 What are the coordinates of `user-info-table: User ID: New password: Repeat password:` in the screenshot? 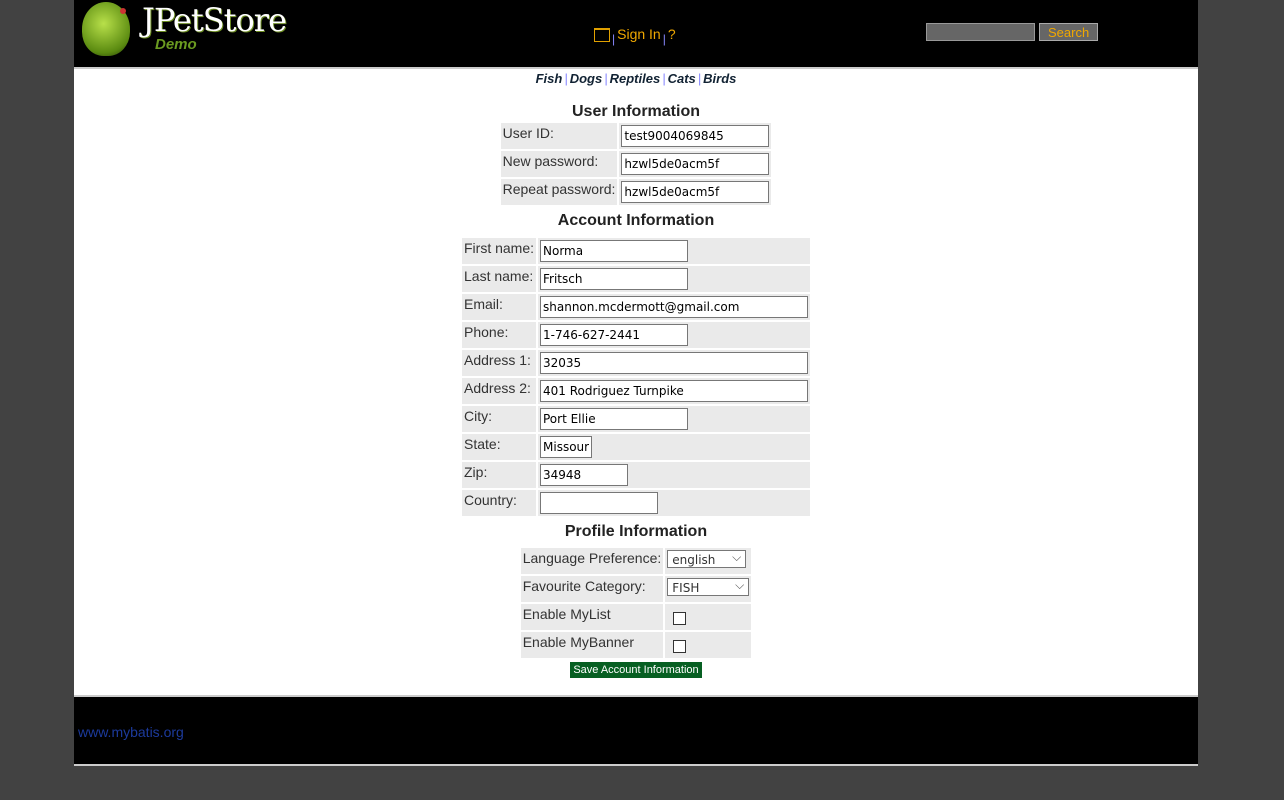 It's located at (636, 164).